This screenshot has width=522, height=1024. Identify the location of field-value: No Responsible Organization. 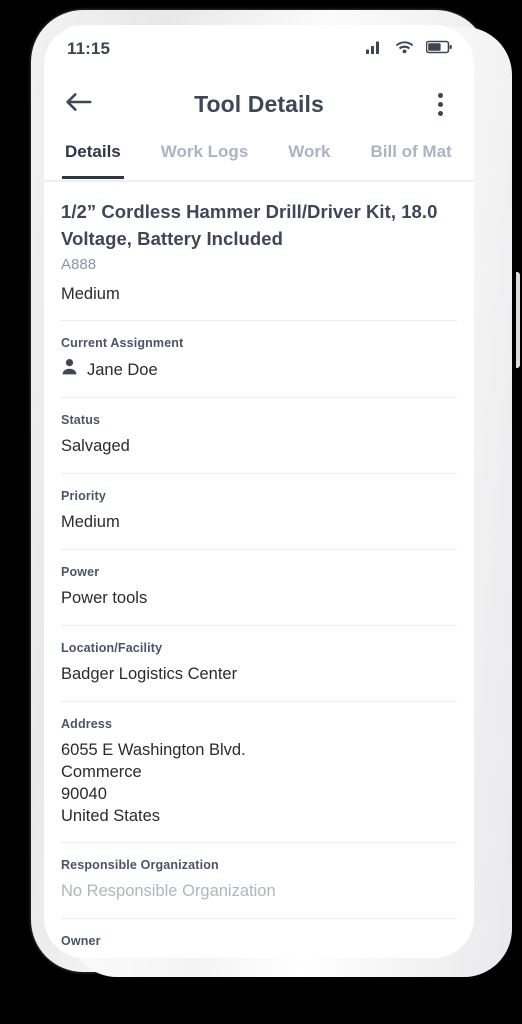
(168, 891).